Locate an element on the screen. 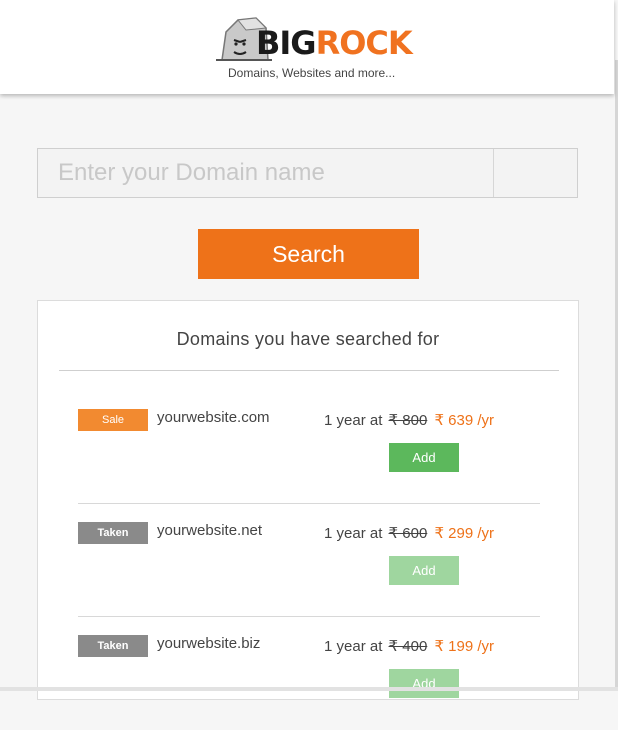  domain-search-box is located at coordinates (307, 173).